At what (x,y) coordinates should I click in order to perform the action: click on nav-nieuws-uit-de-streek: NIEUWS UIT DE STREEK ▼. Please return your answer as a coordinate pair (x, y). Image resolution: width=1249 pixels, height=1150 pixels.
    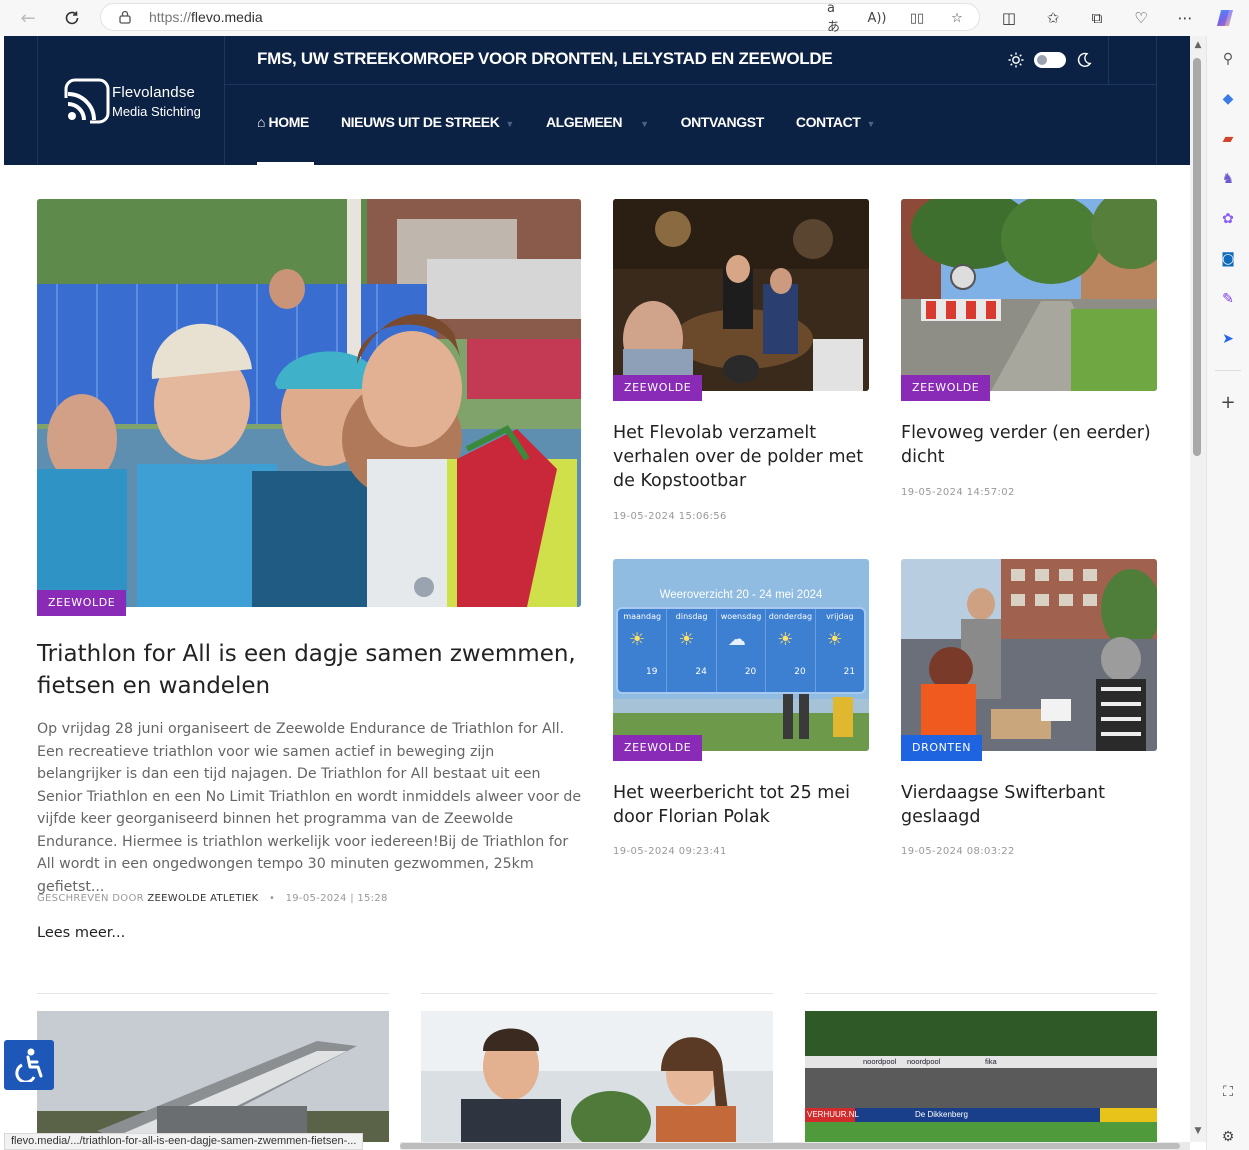
    Looking at the image, I should click on (427, 126).